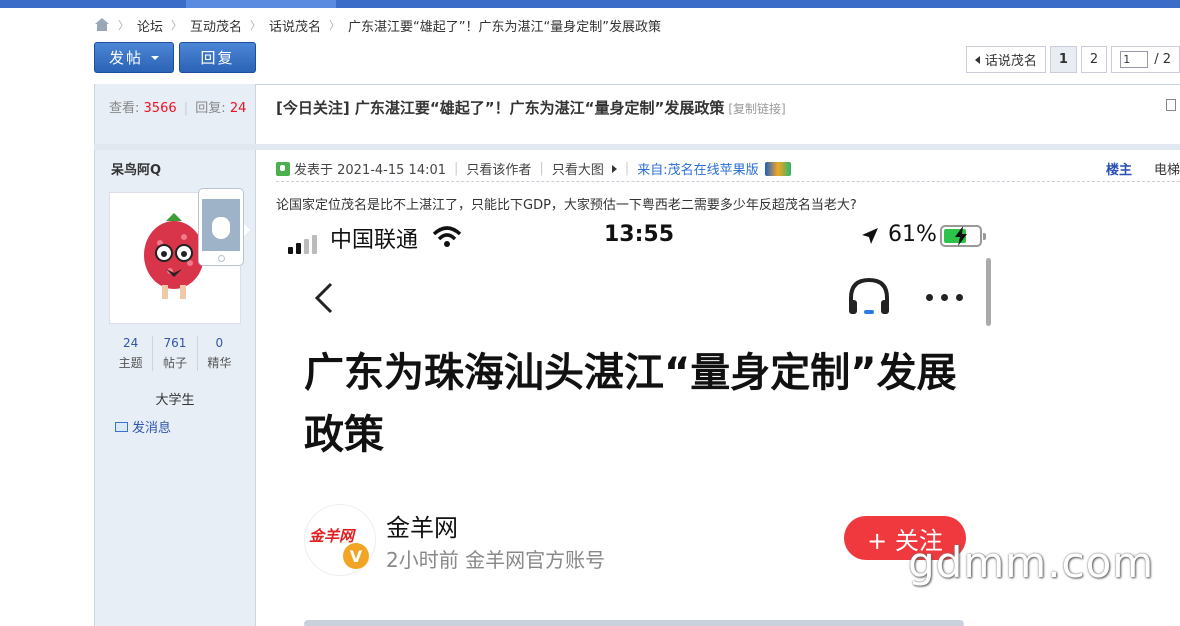 Image resolution: width=1180 pixels, height=626 pixels. Describe the element at coordinates (370, 170) in the screenshot. I see `post-date: 发表于 2021-4-15 14:01` at that location.